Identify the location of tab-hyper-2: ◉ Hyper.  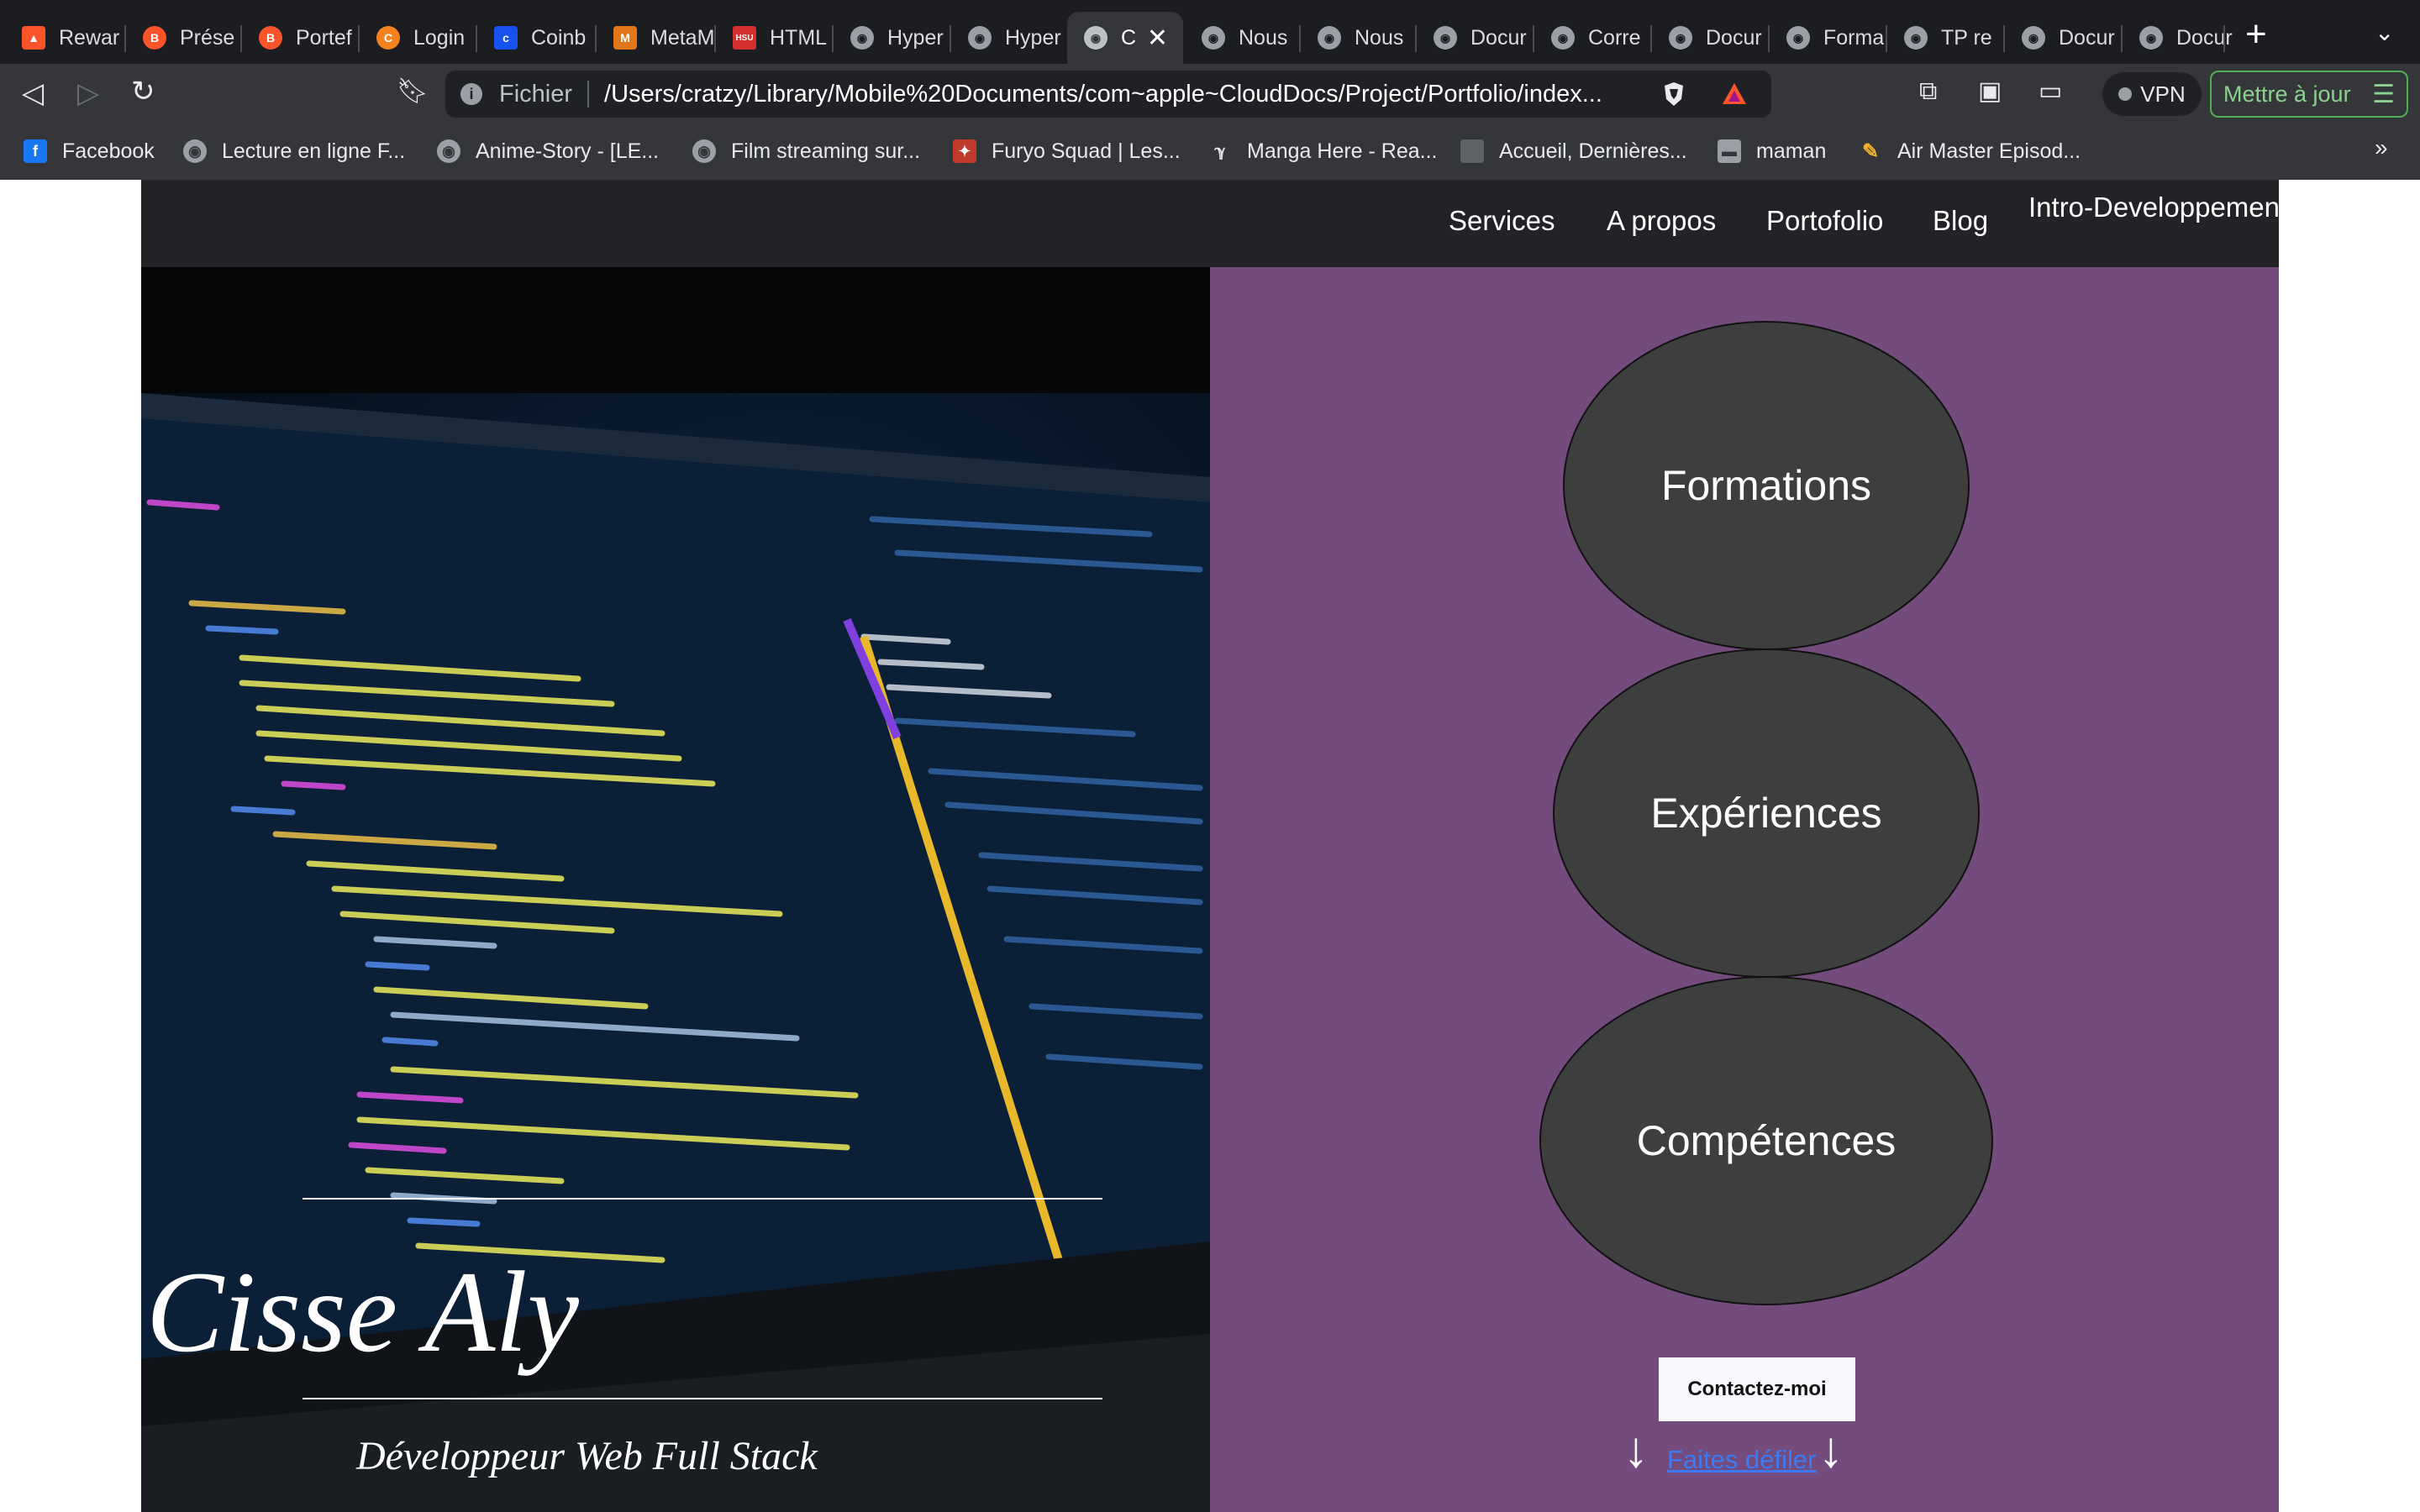
(1008, 38).